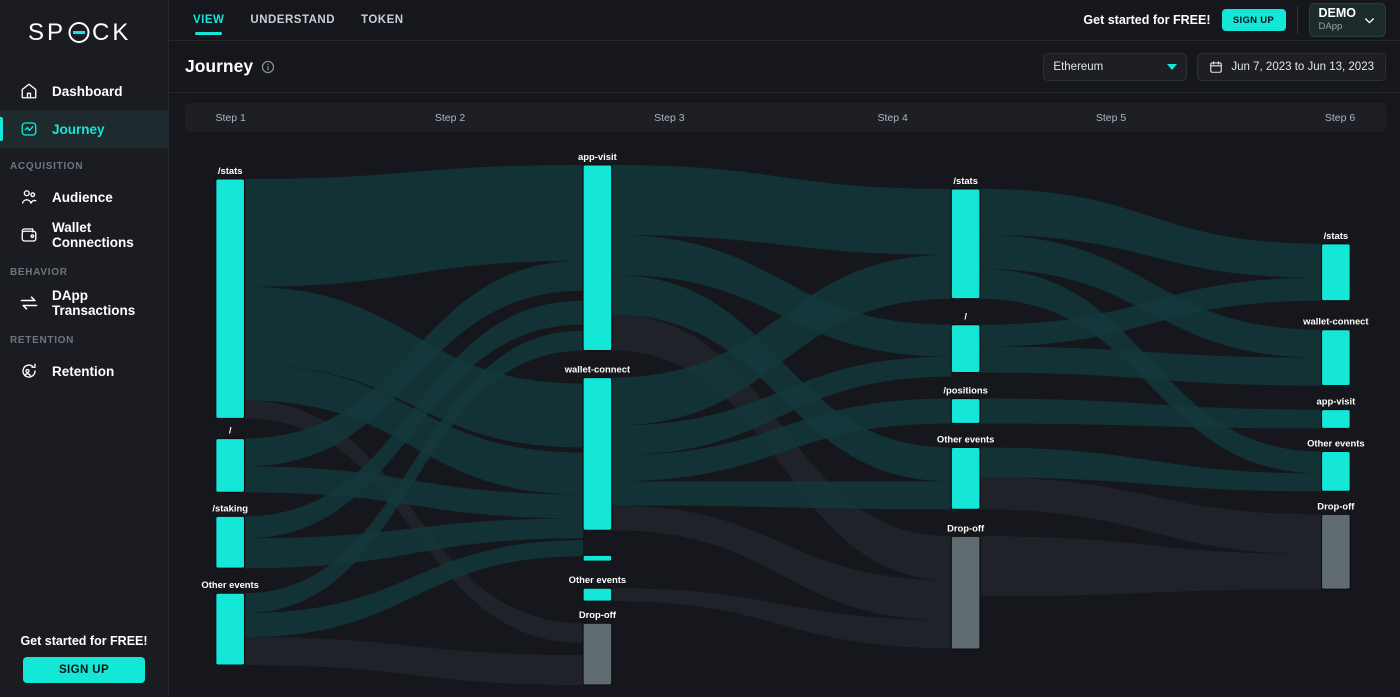  What do you see at coordinates (1253, 20) in the screenshot?
I see `topbar-signup-button: SIGN UP` at bounding box center [1253, 20].